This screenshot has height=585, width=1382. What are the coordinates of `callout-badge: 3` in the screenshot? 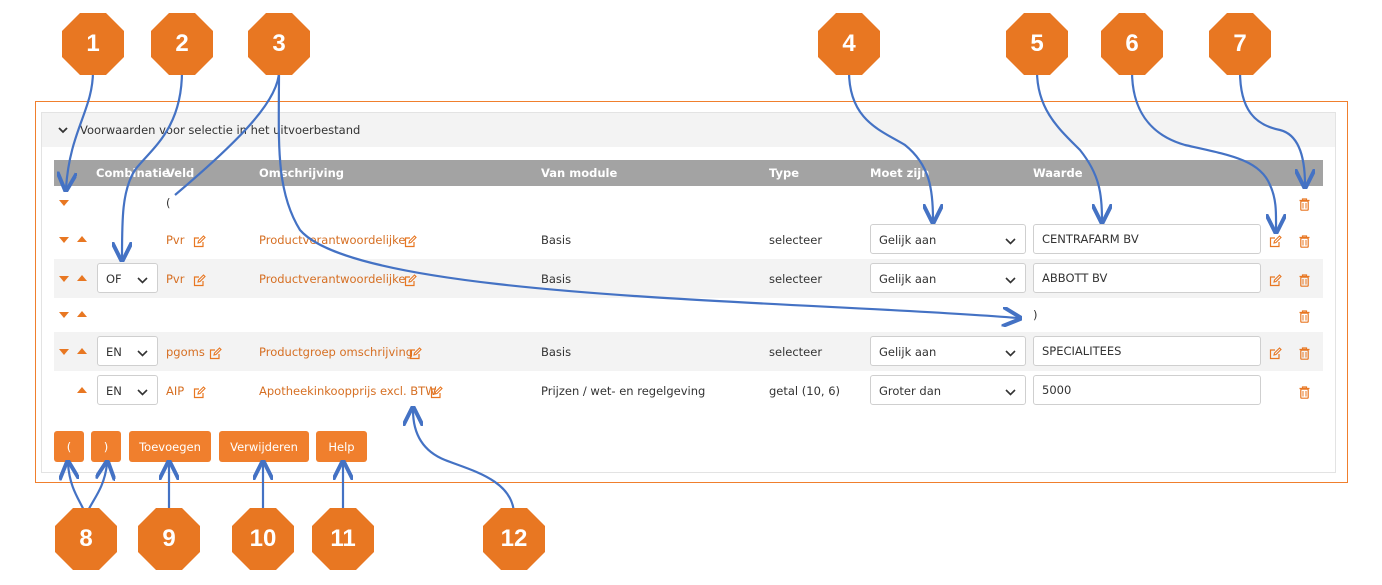 It's located at (279, 44).